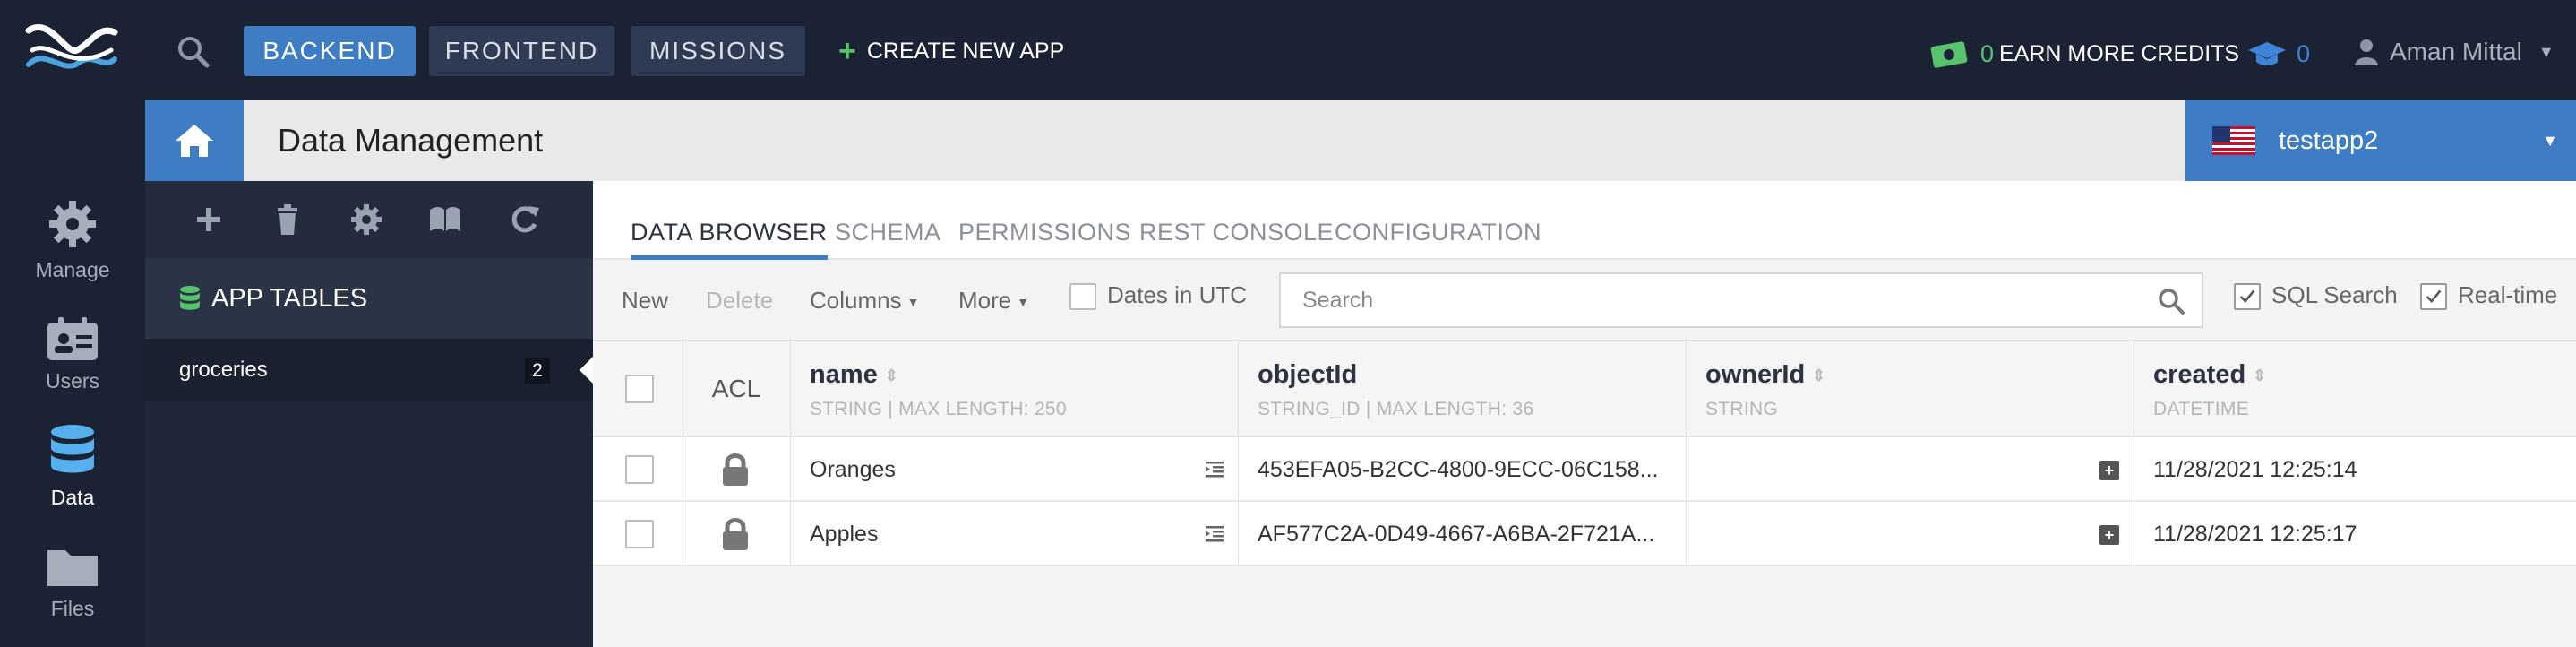 The image size is (2576, 647). Describe the element at coordinates (1158, 296) in the screenshot. I see `dates-utc-toggle: Dates in UTC` at that location.